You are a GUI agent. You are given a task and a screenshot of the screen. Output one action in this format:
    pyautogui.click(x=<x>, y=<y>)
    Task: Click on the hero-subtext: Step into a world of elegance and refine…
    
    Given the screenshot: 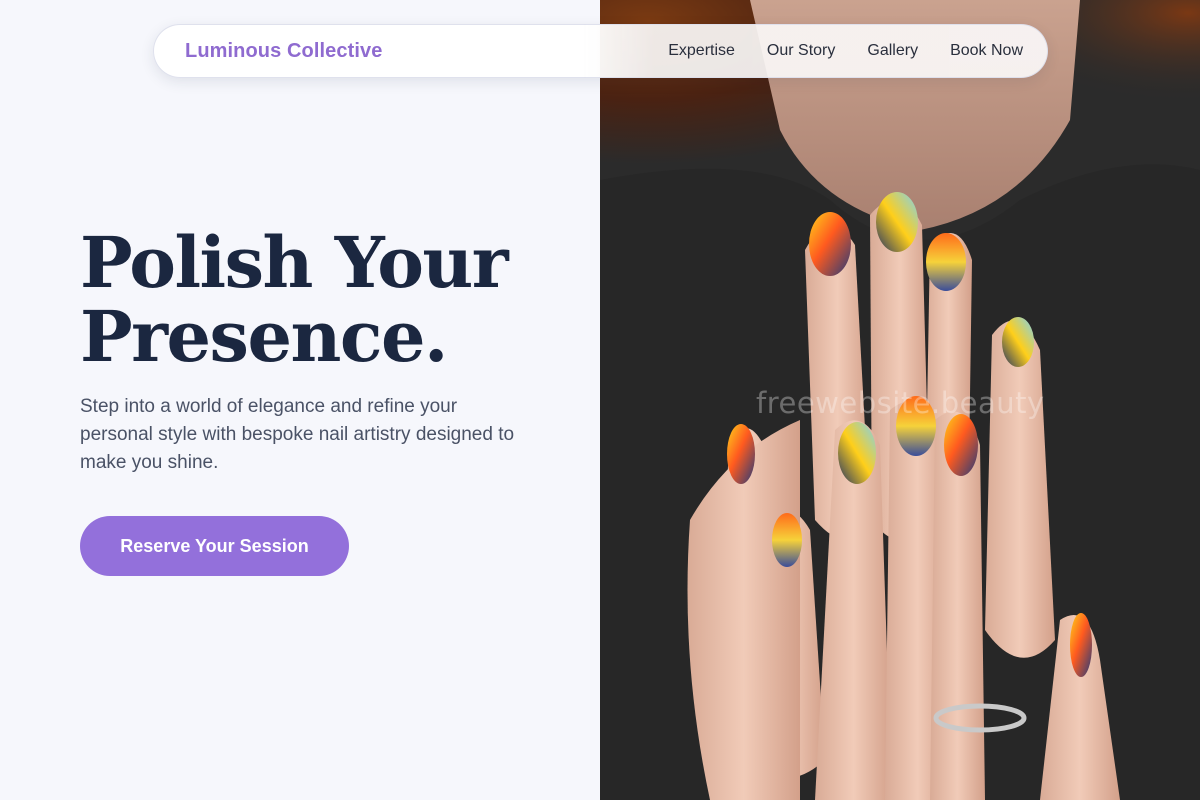 What is the action you would take?
    pyautogui.click(x=297, y=434)
    